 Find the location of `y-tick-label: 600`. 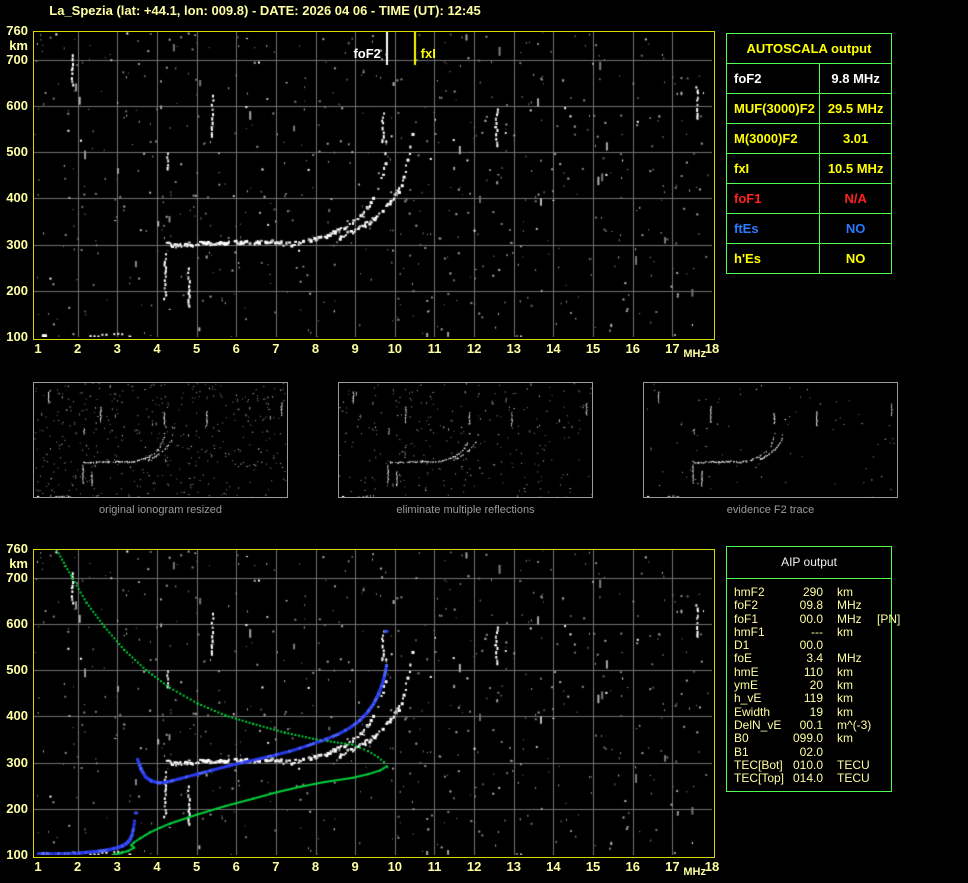

y-tick-label: 600 is located at coordinates (17, 105).